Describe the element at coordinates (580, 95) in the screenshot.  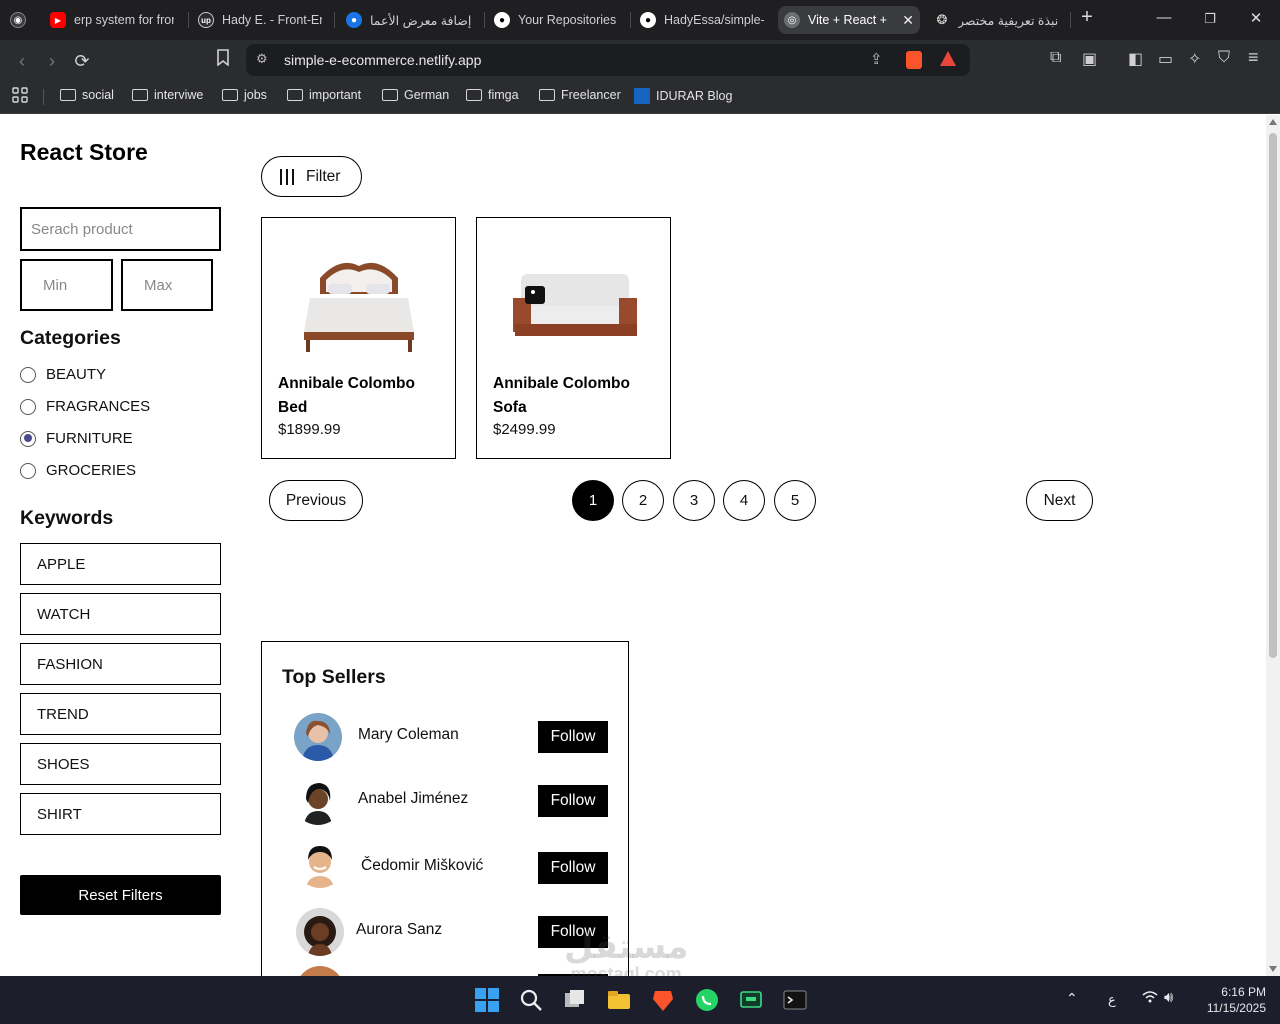
I see `bookmark-folder-freelancer: Freelancer` at that location.